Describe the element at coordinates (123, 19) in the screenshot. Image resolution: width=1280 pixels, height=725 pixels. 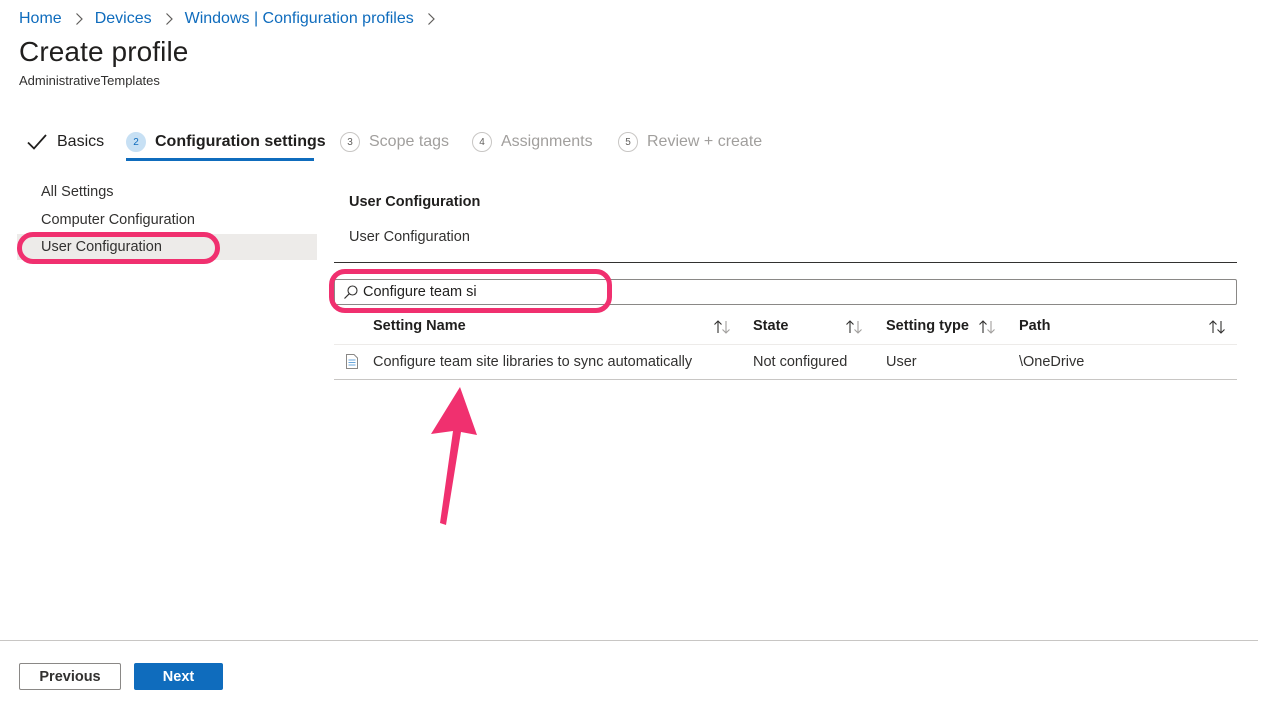
I see `breadcrumb-devices: Devices` at that location.